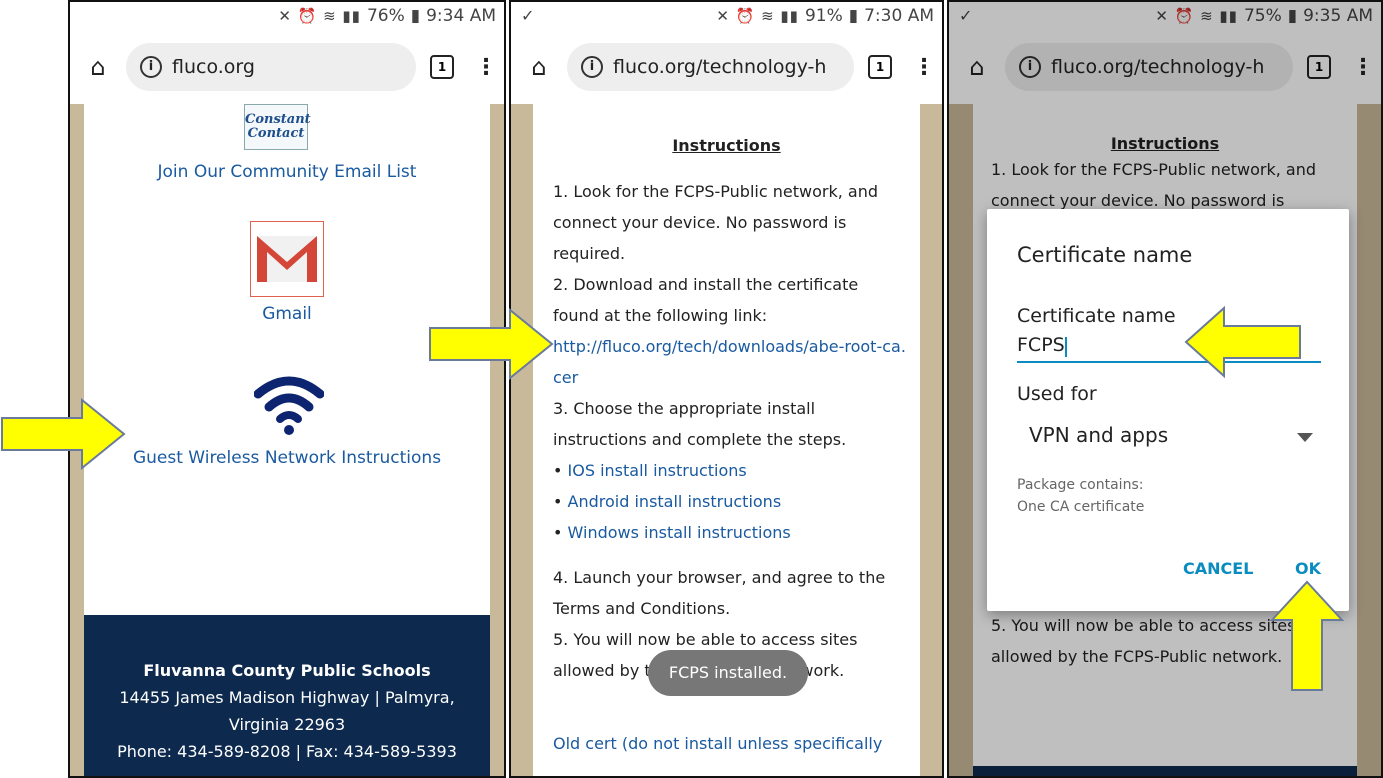 This screenshot has width=1383, height=778. I want to click on list-item: • Android install instructions, so click(667, 501).